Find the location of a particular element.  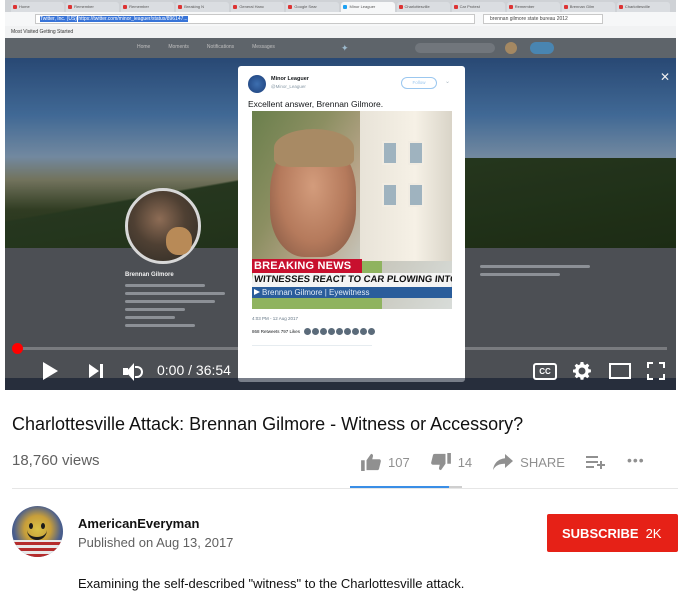

profile-name: Brennan Gilmore is located at coordinates (149, 275).